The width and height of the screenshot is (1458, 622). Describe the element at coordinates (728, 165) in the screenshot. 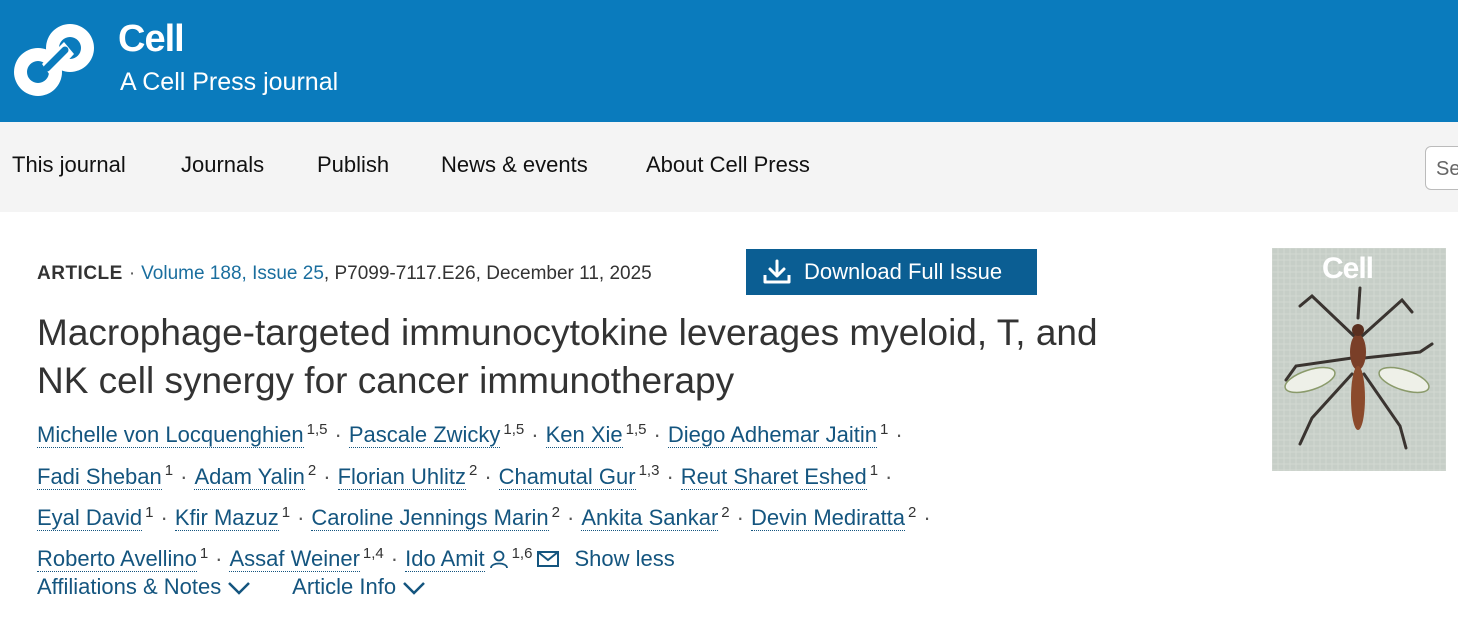

I see `nav-about-cell-press: About Cell Press` at that location.